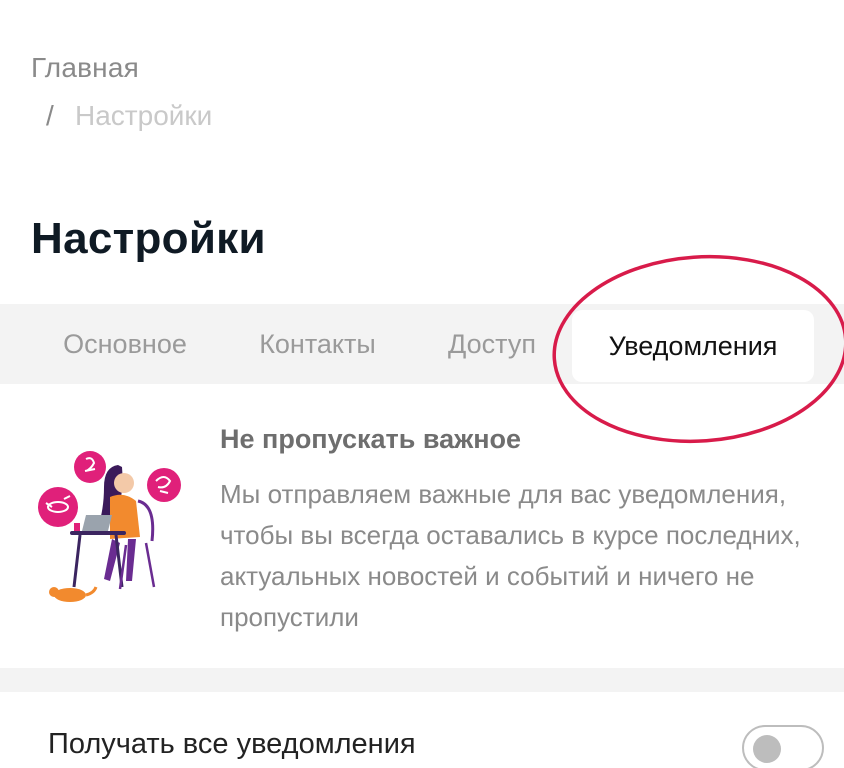 The width and height of the screenshot is (844, 768). I want to click on breadcrumb-home-link: Главная, so click(85, 68).